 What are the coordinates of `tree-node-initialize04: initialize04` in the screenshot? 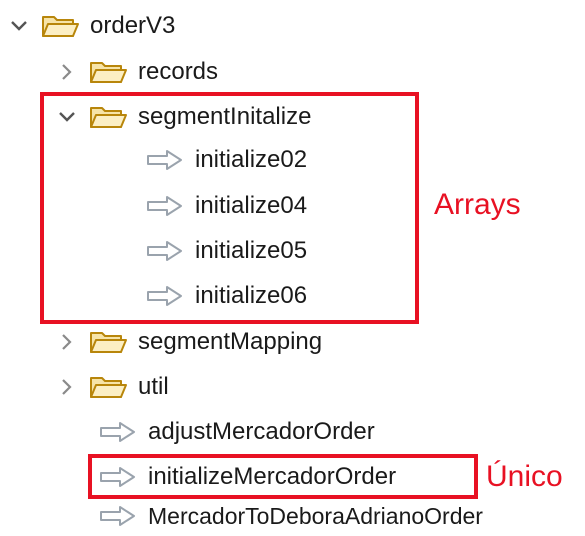 It's located at (226, 206).